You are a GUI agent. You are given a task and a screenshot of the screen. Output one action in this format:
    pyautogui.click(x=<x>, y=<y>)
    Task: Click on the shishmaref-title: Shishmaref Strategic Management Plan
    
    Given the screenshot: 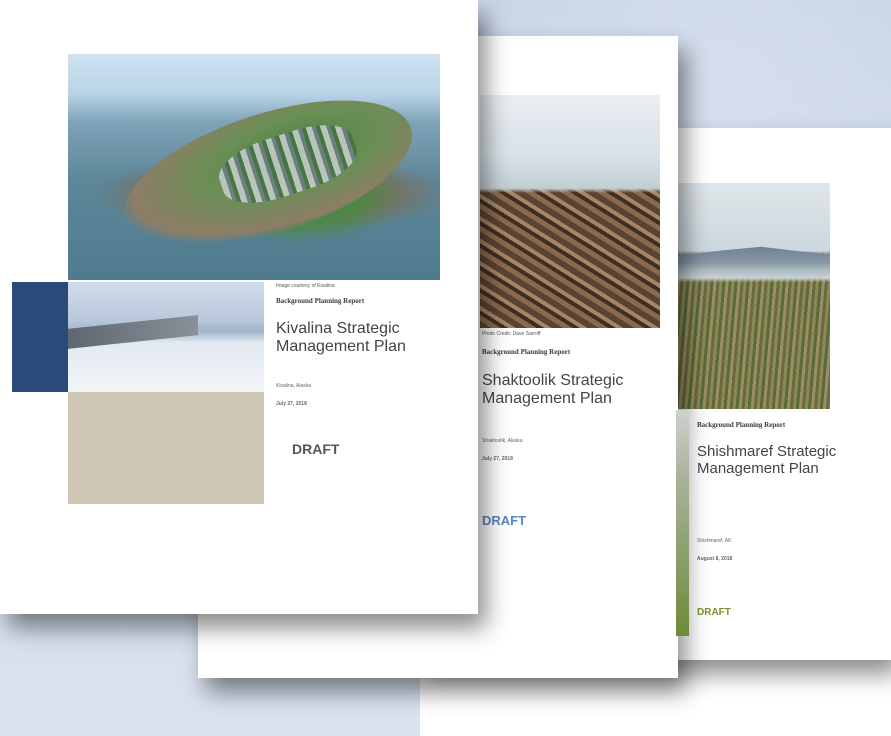 What is the action you would take?
    pyautogui.click(x=766, y=460)
    